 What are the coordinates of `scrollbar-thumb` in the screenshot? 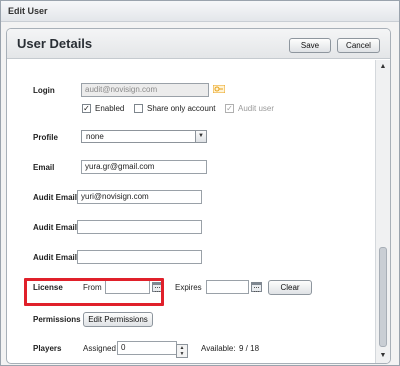 It's located at (383, 297).